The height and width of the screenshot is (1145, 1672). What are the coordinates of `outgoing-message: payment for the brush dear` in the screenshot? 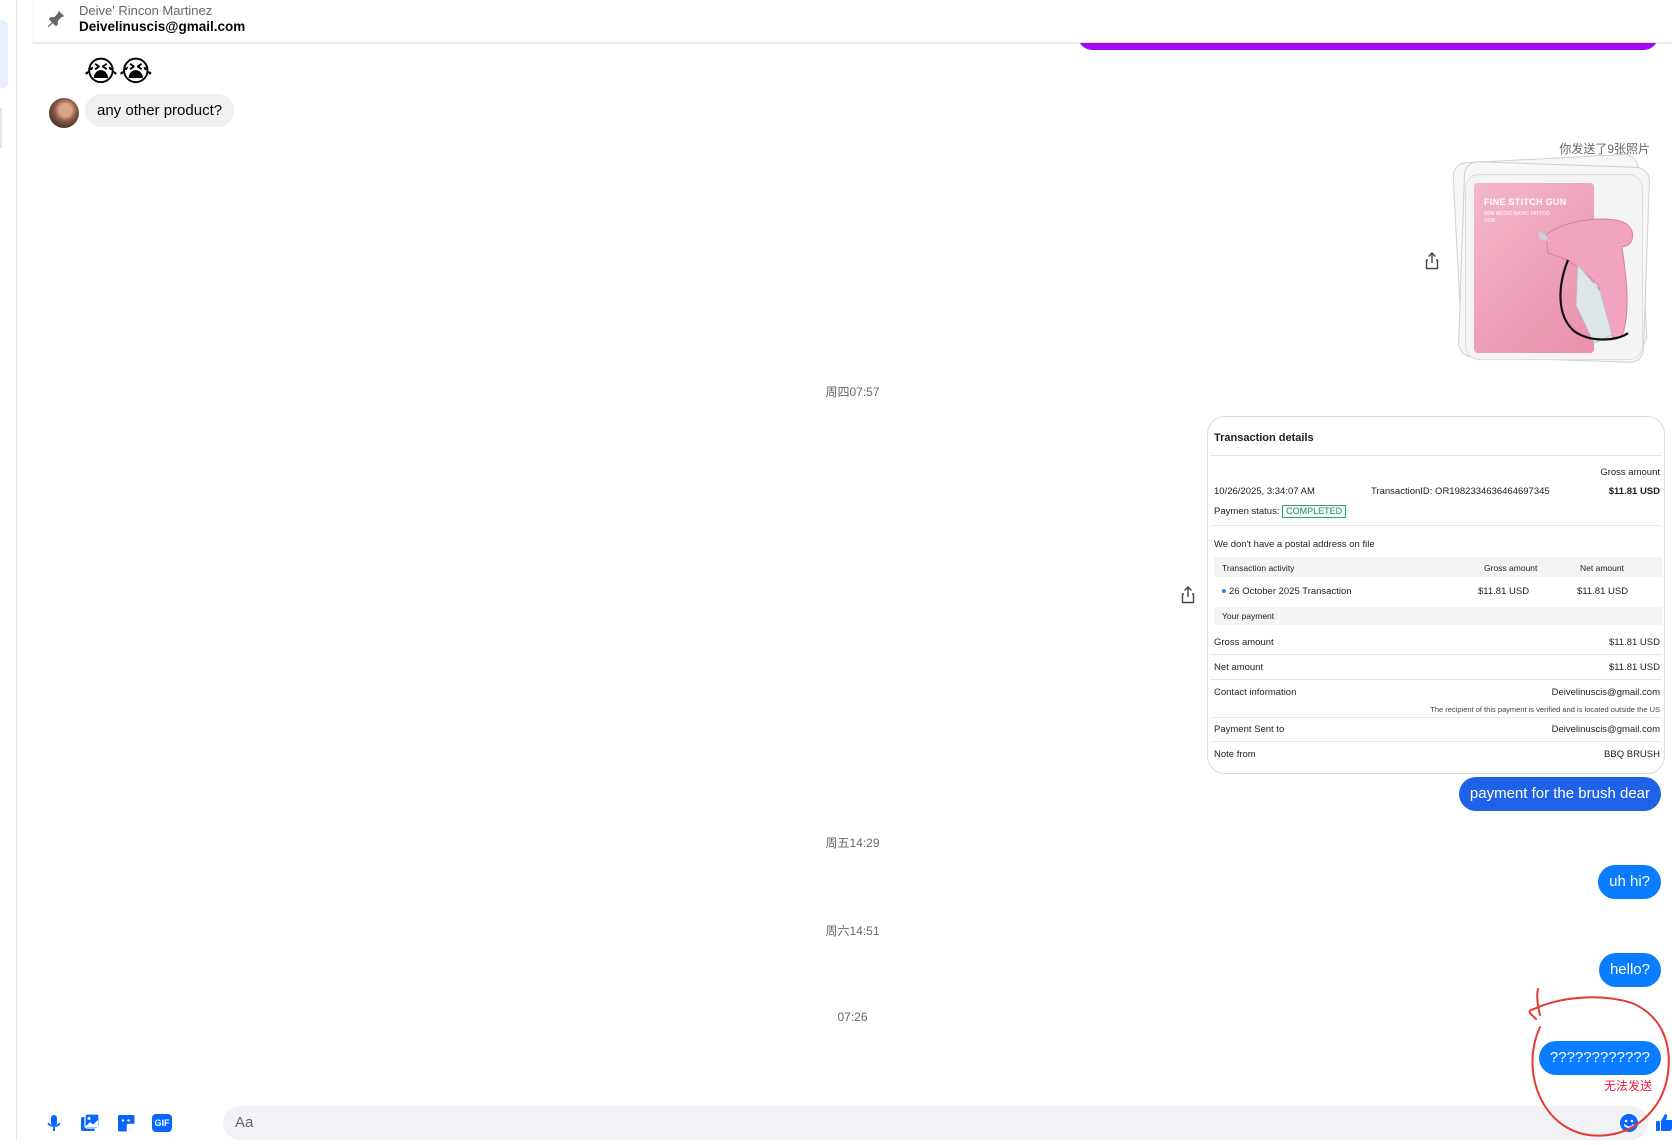 It's located at (1559, 794).